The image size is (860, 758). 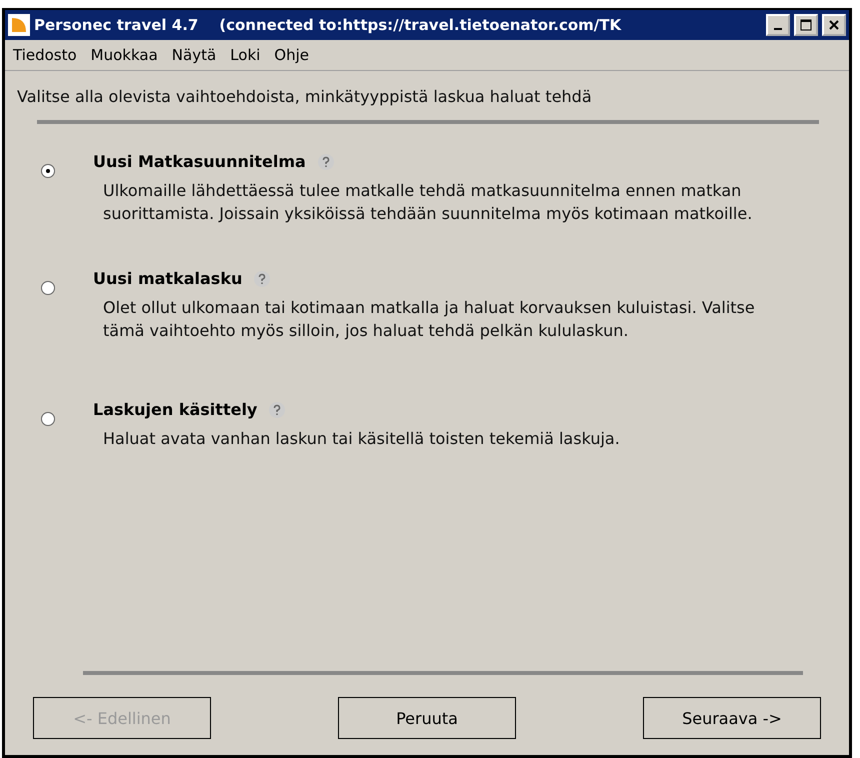 I want to click on window-title: Personec travel 4.7 (connected to:https://travel.tietoenator.com/TK, so click(x=328, y=25).